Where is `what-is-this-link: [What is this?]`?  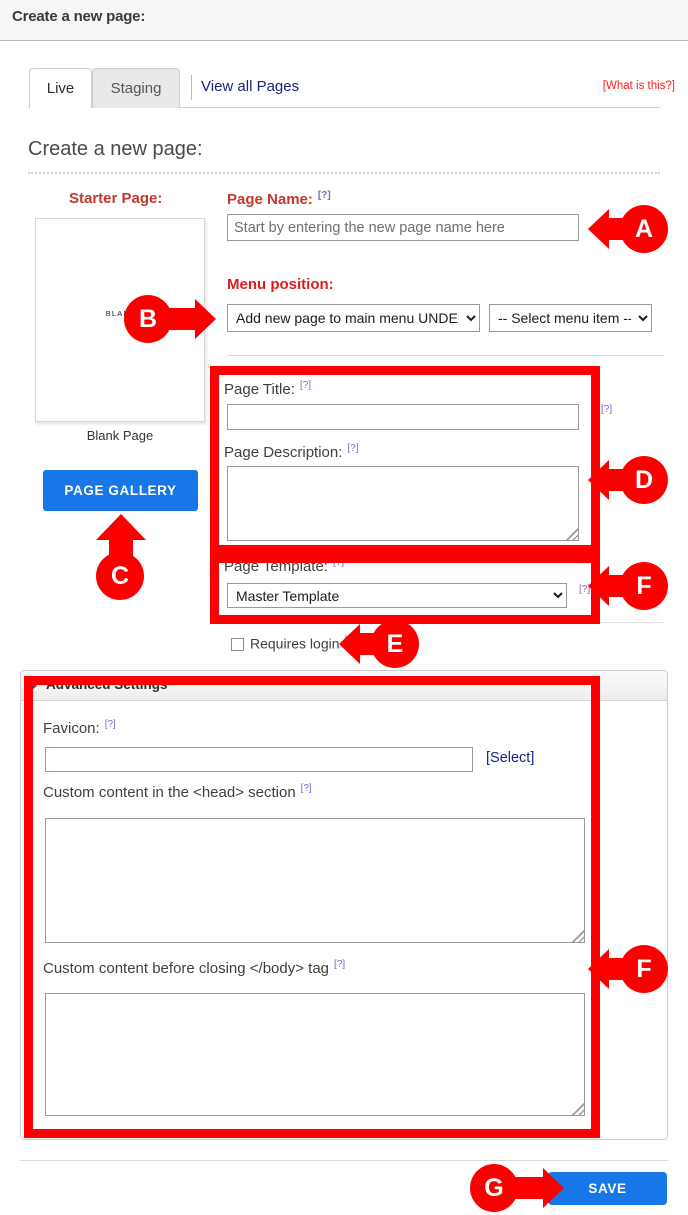 what-is-this-link: [What is this?] is located at coordinates (639, 86).